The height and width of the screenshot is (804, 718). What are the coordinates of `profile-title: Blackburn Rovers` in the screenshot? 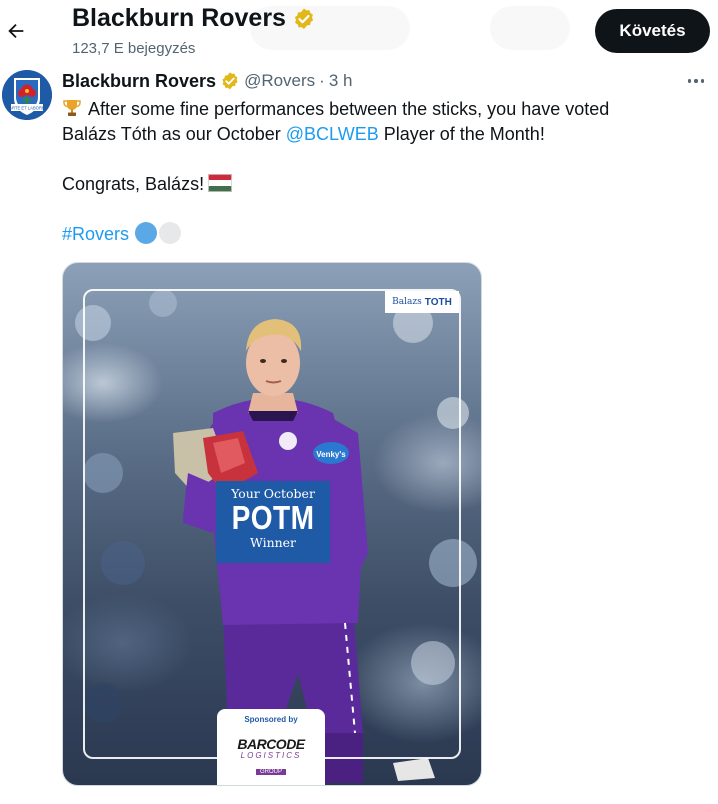 It's located at (194, 18).